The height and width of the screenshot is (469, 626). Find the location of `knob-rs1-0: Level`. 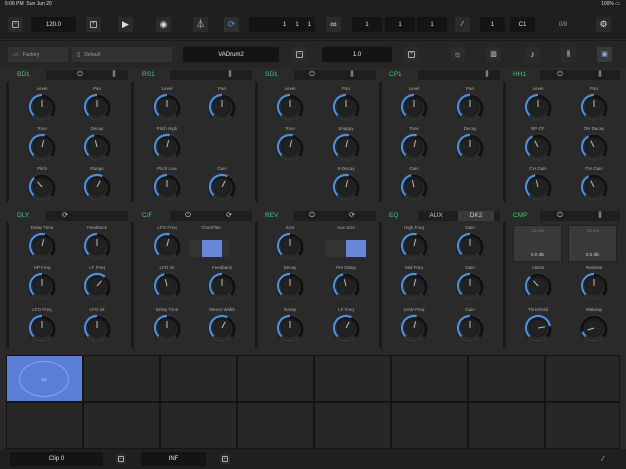

knob-rs1-0: Level is located at coordinates (167, 106).